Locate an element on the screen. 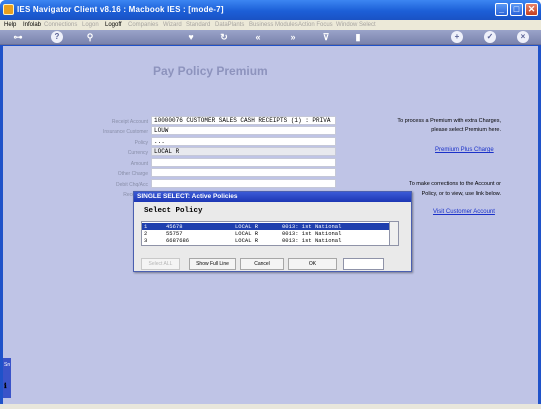 This screenshot has height=409, width=541. document-icon: ▮ is located at coordinates (358, 37).